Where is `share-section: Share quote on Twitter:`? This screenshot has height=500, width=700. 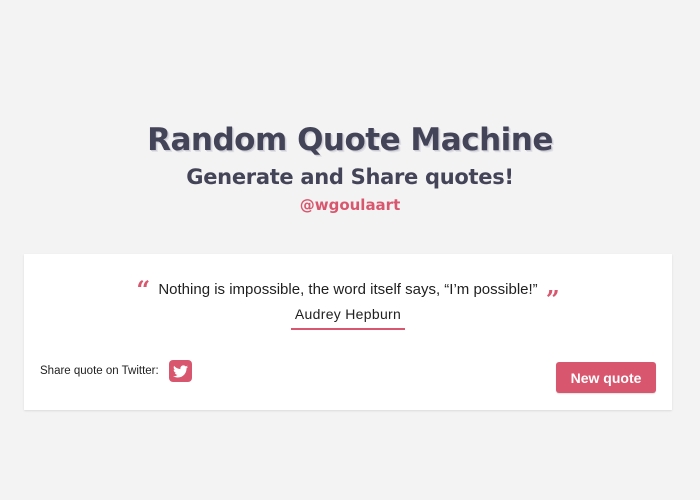 share-section: Share quote on Twitter: is located at coordinates (116, 371).